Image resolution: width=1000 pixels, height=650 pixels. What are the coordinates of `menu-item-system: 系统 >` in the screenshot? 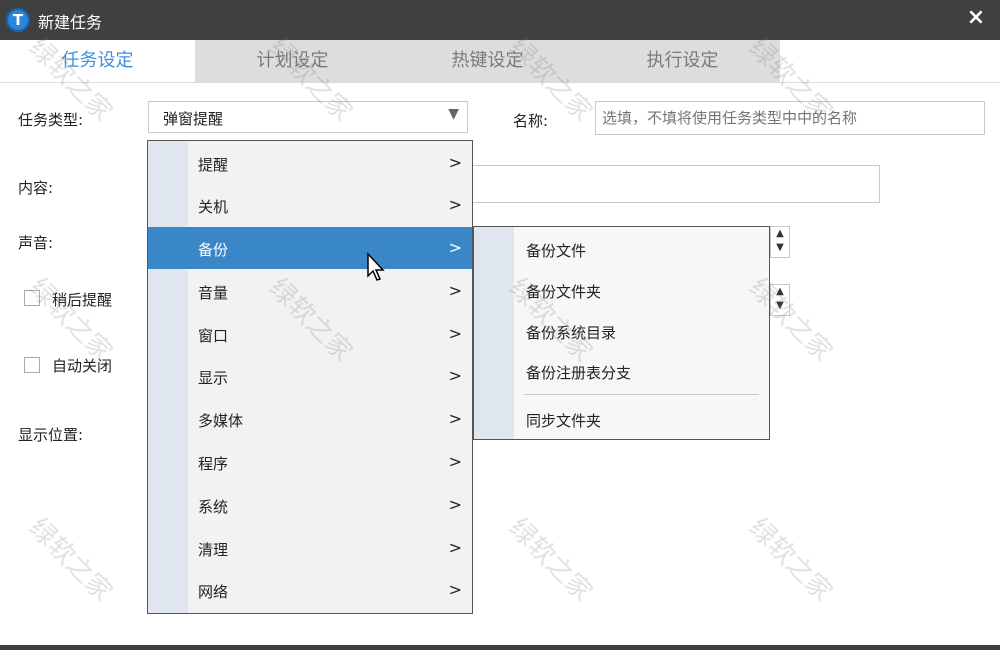 It's located at (310, 505).